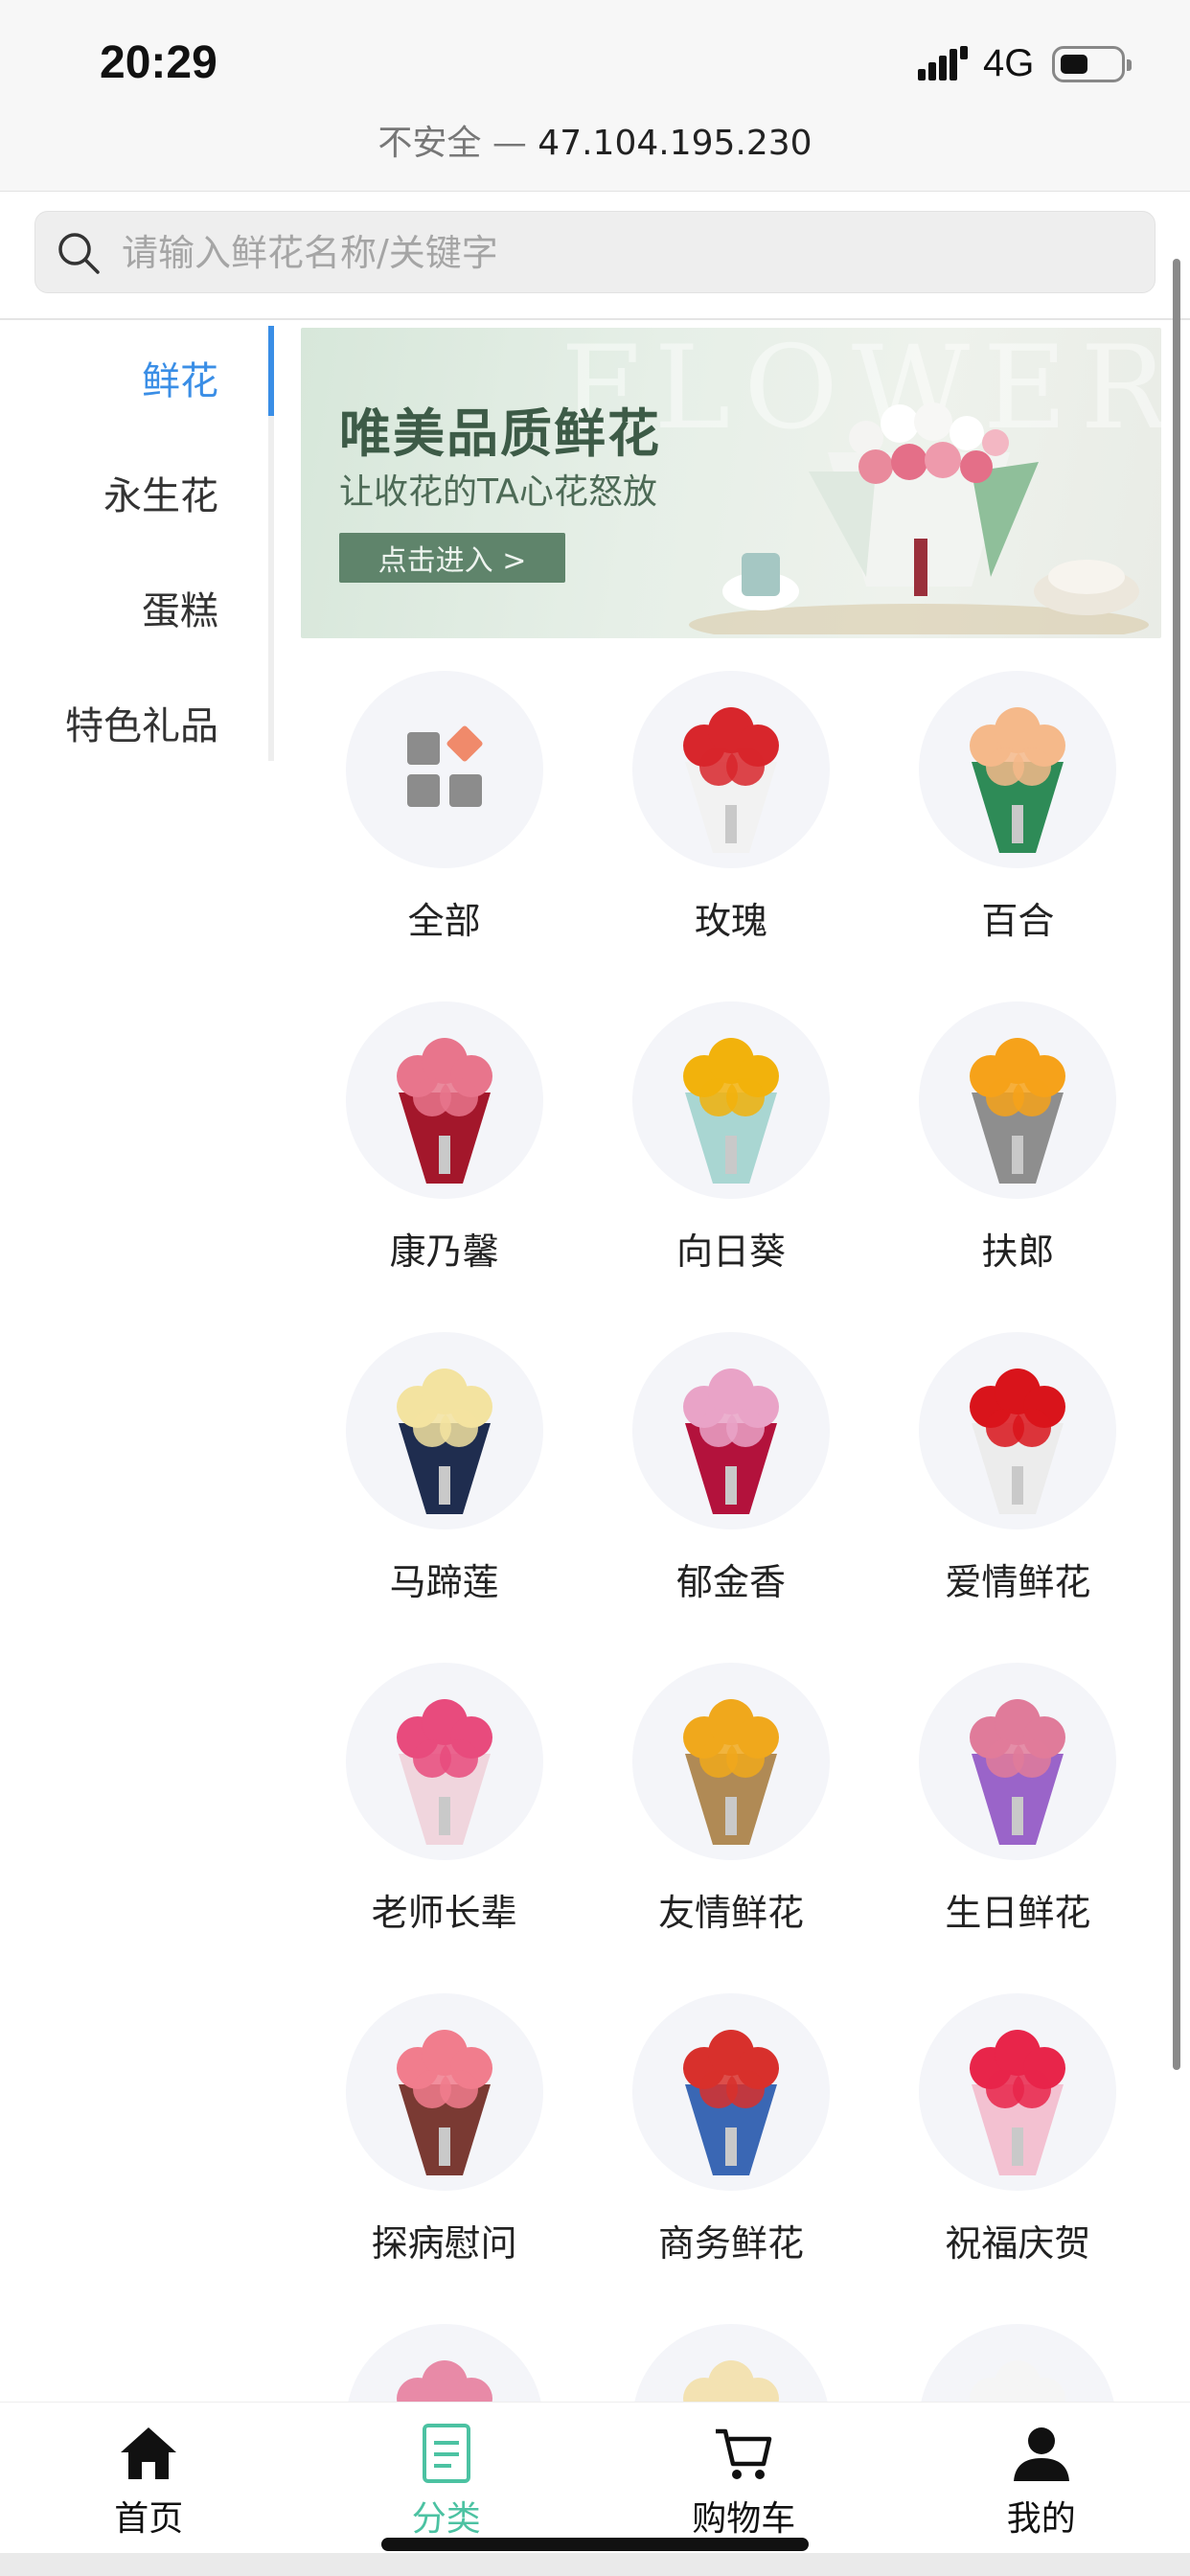  Describe the element at coordinates (595, 2564) in the screenshot. I see `bottom-strip` at that location.